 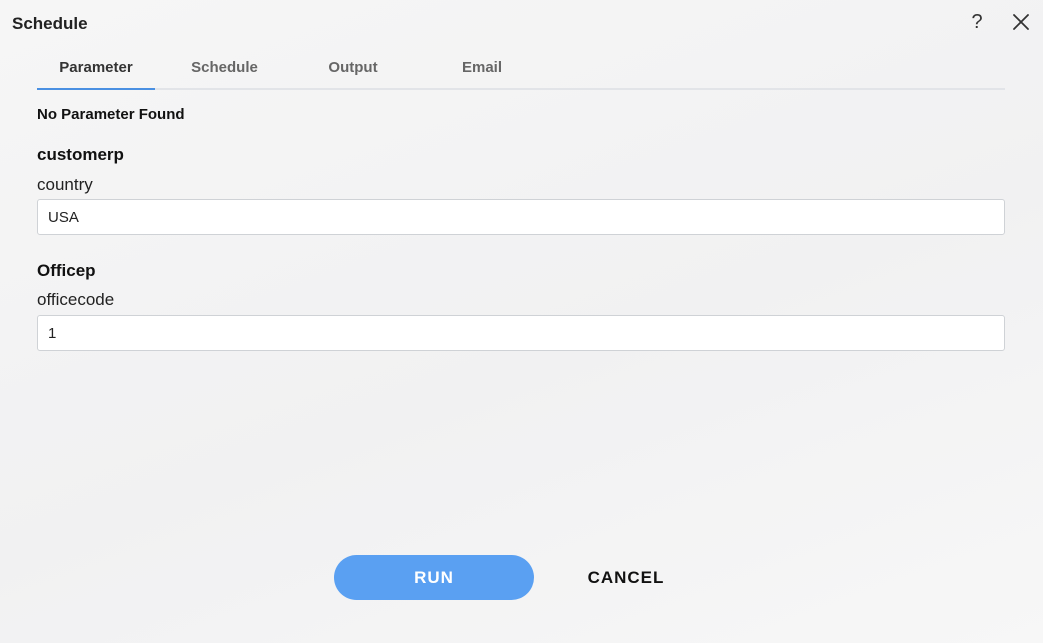 What do you see at coordinates (353, 70) in the screenshot?
I see `tab-output: Output` at bounding box center [353, 70].